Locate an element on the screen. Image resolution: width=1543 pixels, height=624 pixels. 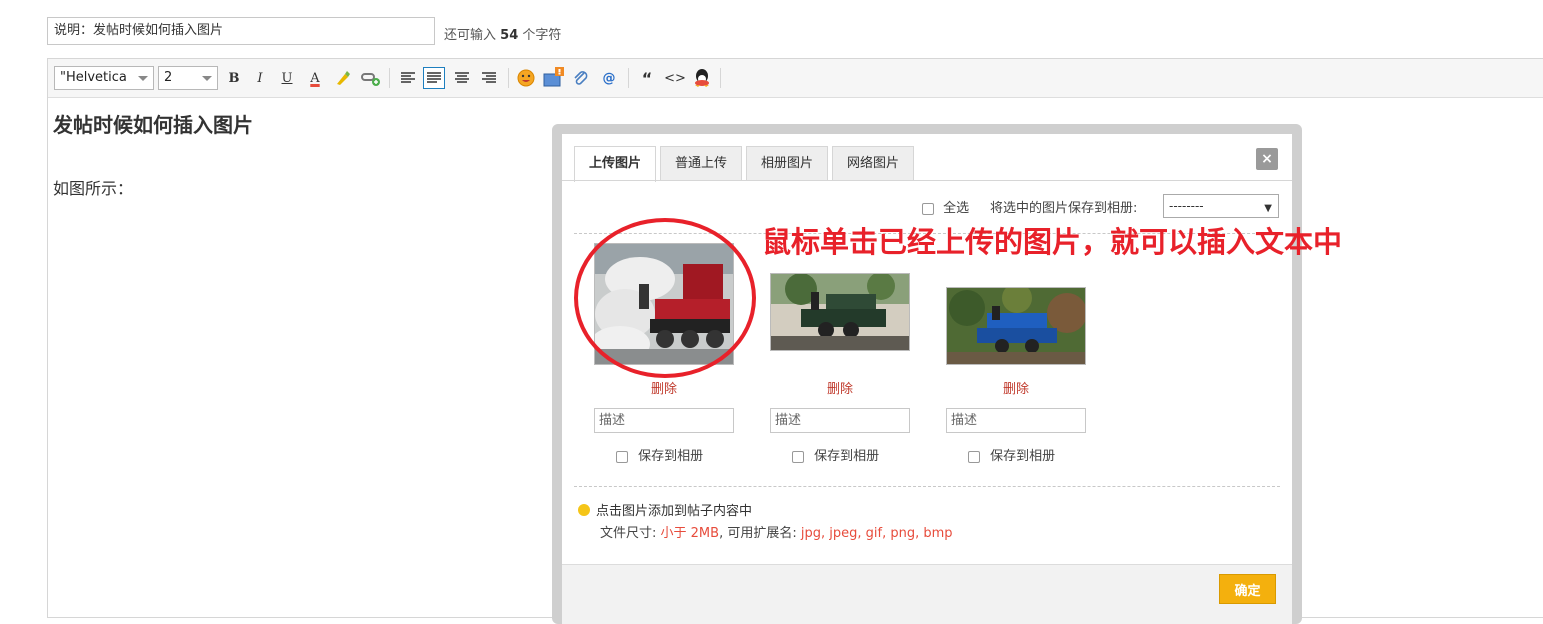
highlight-icon is located at coordinates (343, 78).